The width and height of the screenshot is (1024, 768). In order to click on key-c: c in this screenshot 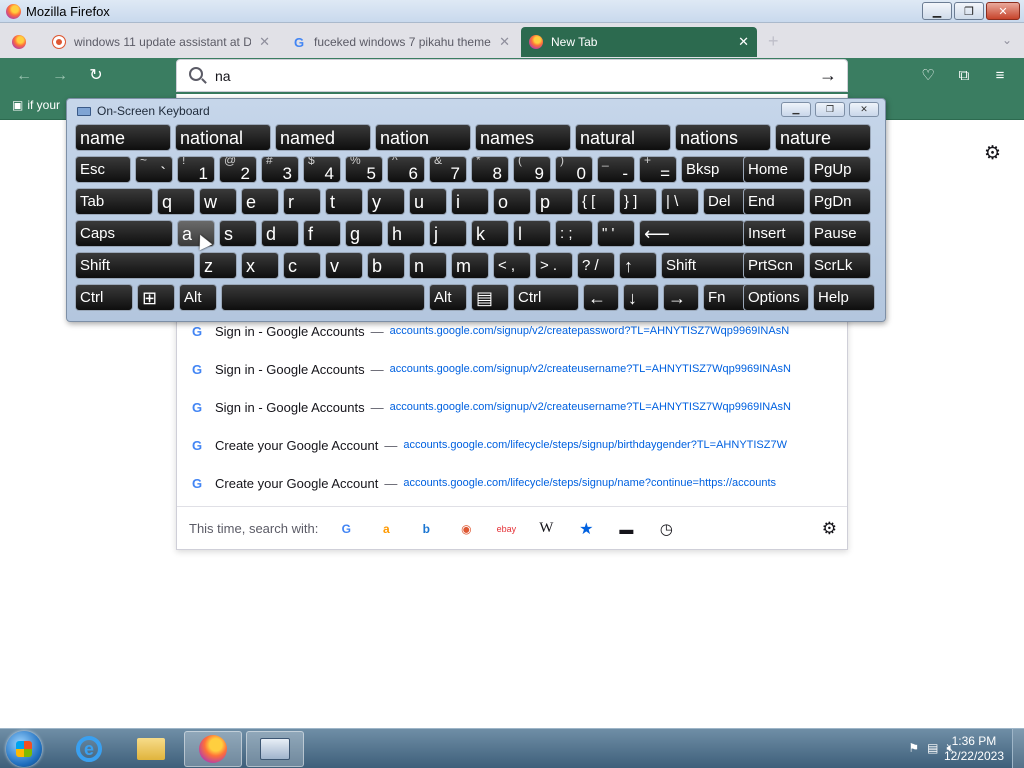, I will do `click(302, 265)`.